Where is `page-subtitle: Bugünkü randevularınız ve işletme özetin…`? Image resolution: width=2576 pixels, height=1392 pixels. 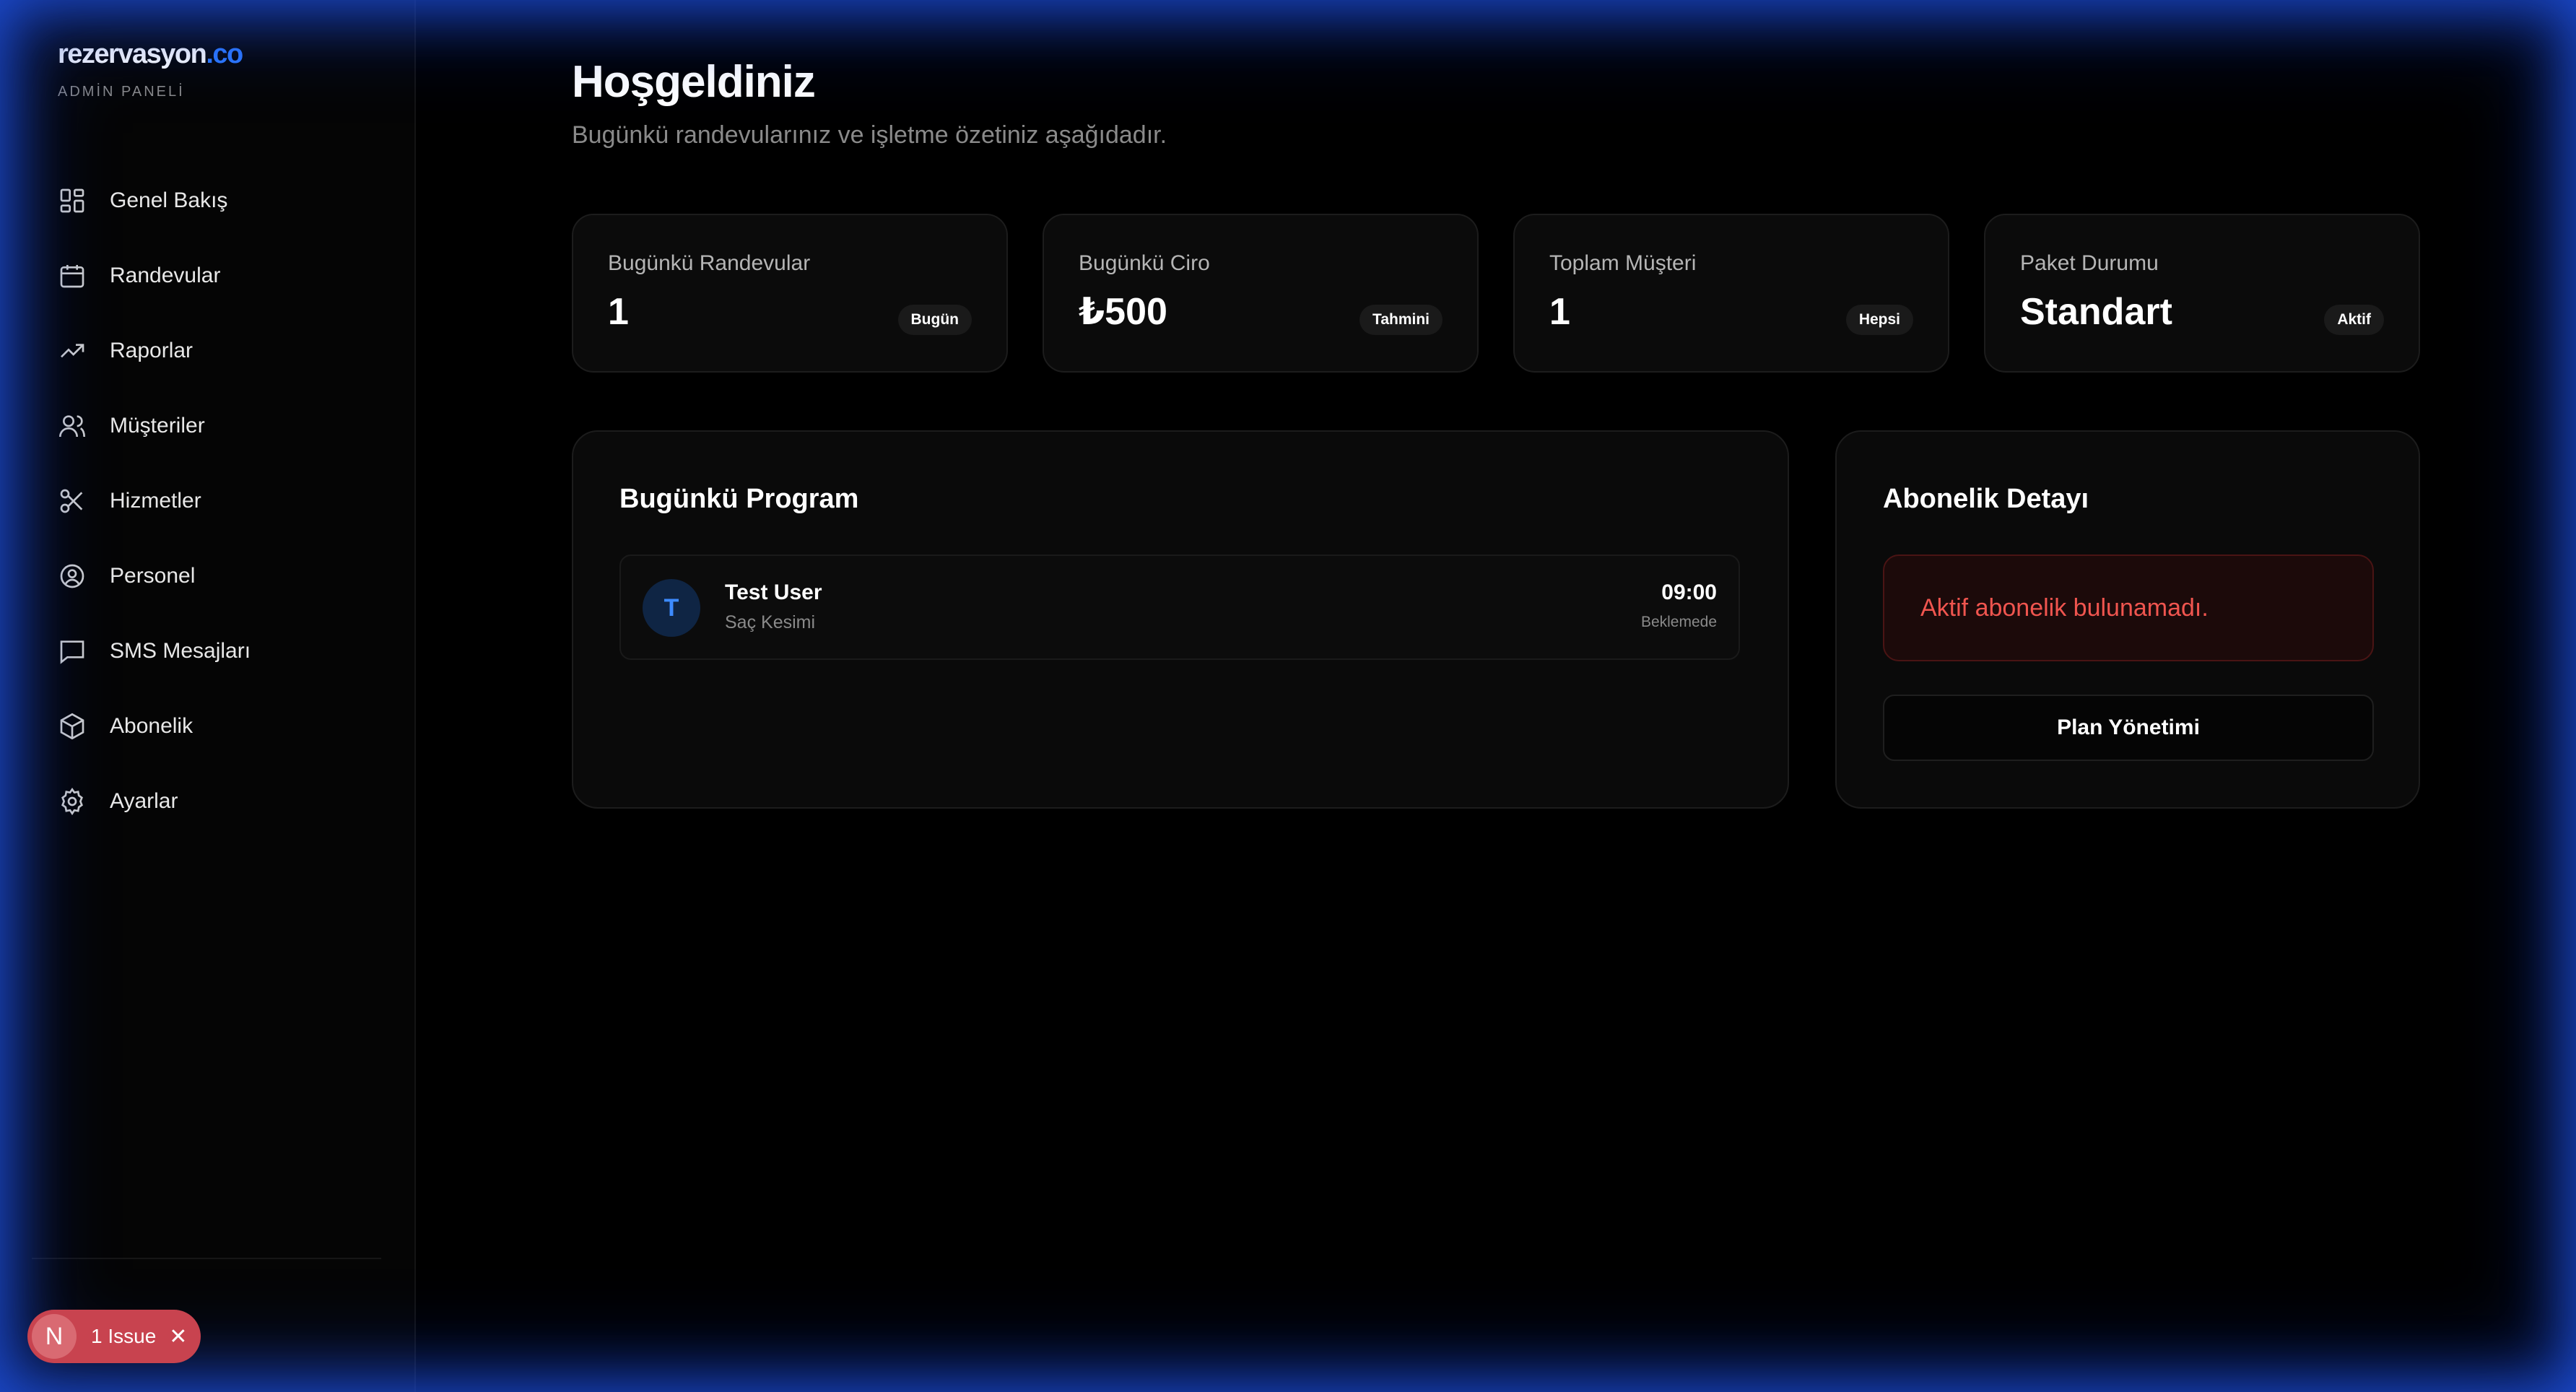
page-subtitle: Bugünkü randevularınız ve işletme özetin… is located at coordinates (870, 135).